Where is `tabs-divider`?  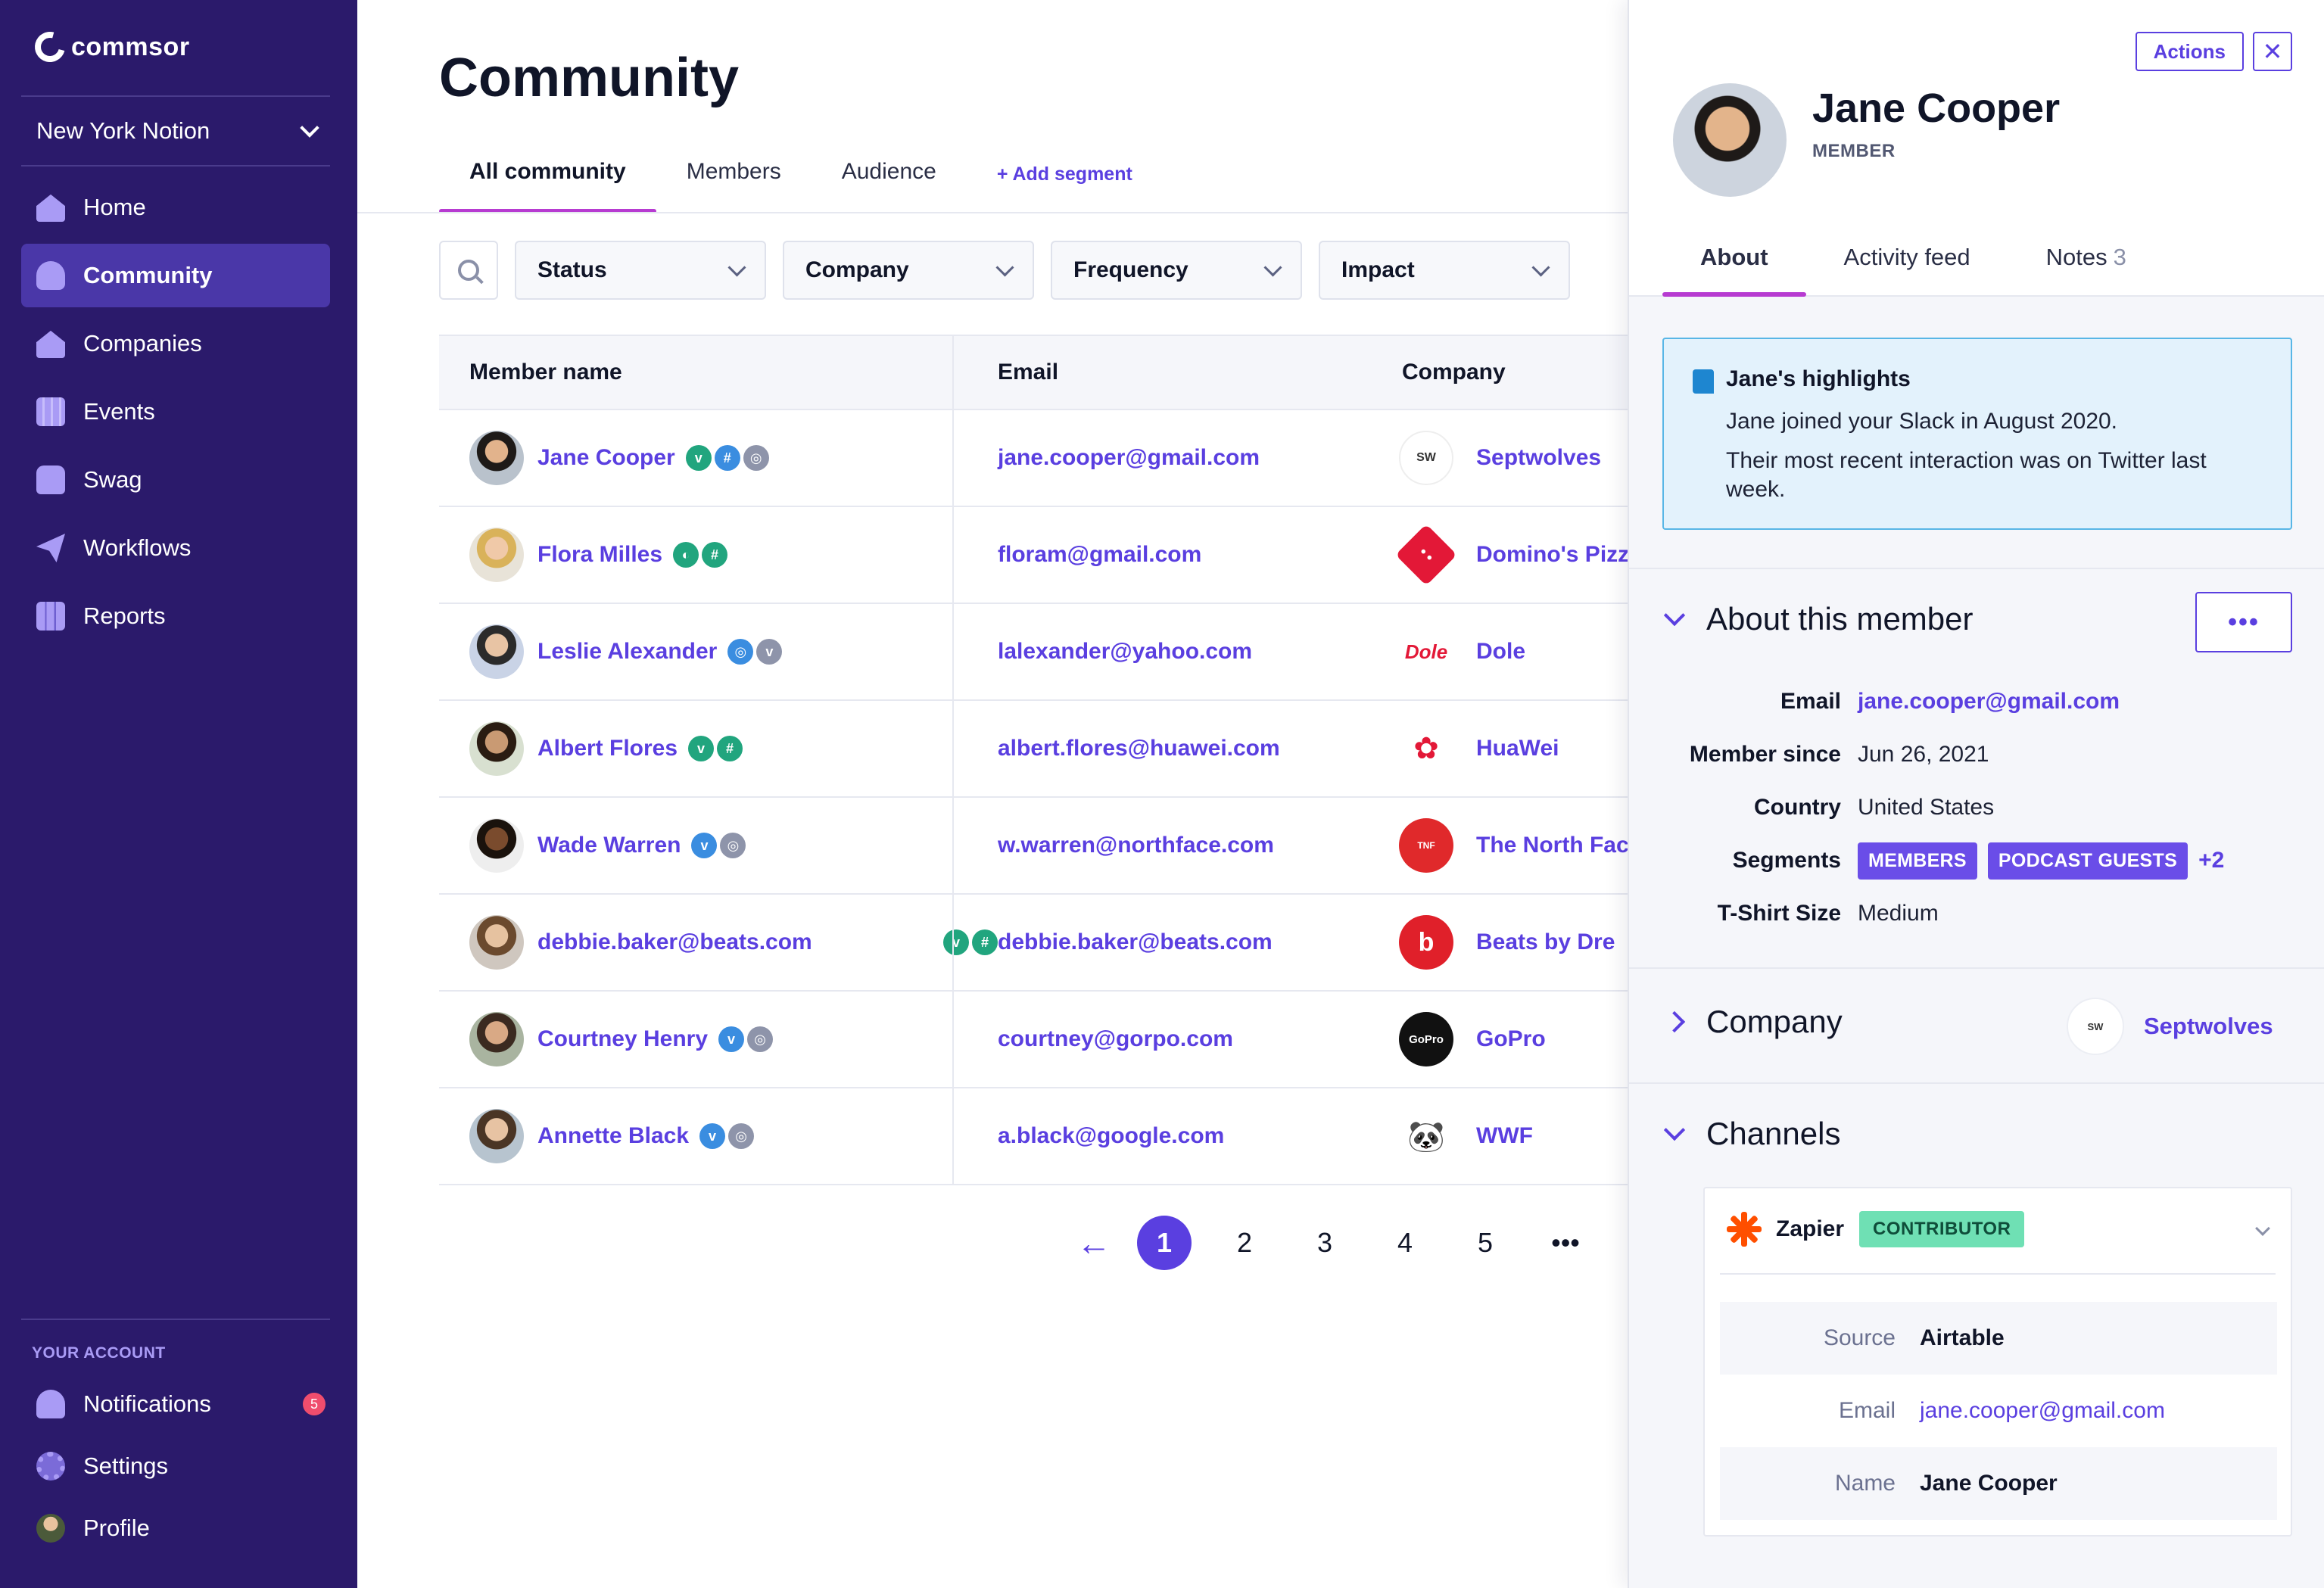 tabs-divider is located at coordinates (993, 212).